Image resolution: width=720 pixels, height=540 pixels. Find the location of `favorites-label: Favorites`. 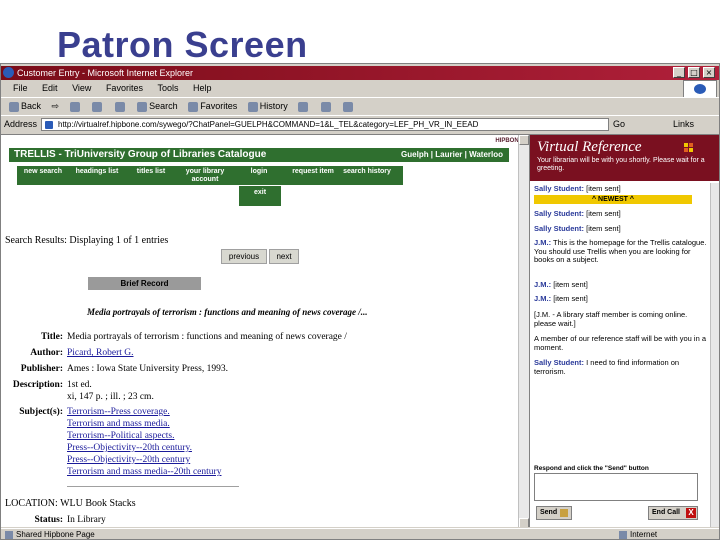

favorites-label: Favorites is located at coordinates (219, 106).